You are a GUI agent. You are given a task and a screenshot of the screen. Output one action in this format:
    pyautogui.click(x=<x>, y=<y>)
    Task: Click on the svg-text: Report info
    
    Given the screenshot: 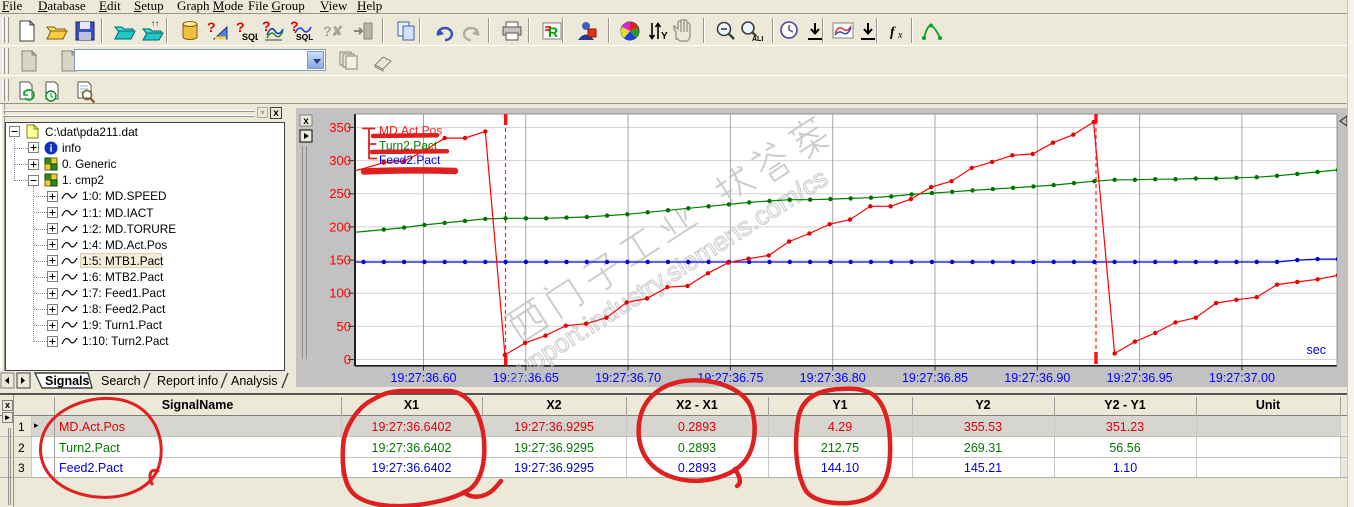 What is the action you would take?
    pyautogui.click(x=187, y=381)
    